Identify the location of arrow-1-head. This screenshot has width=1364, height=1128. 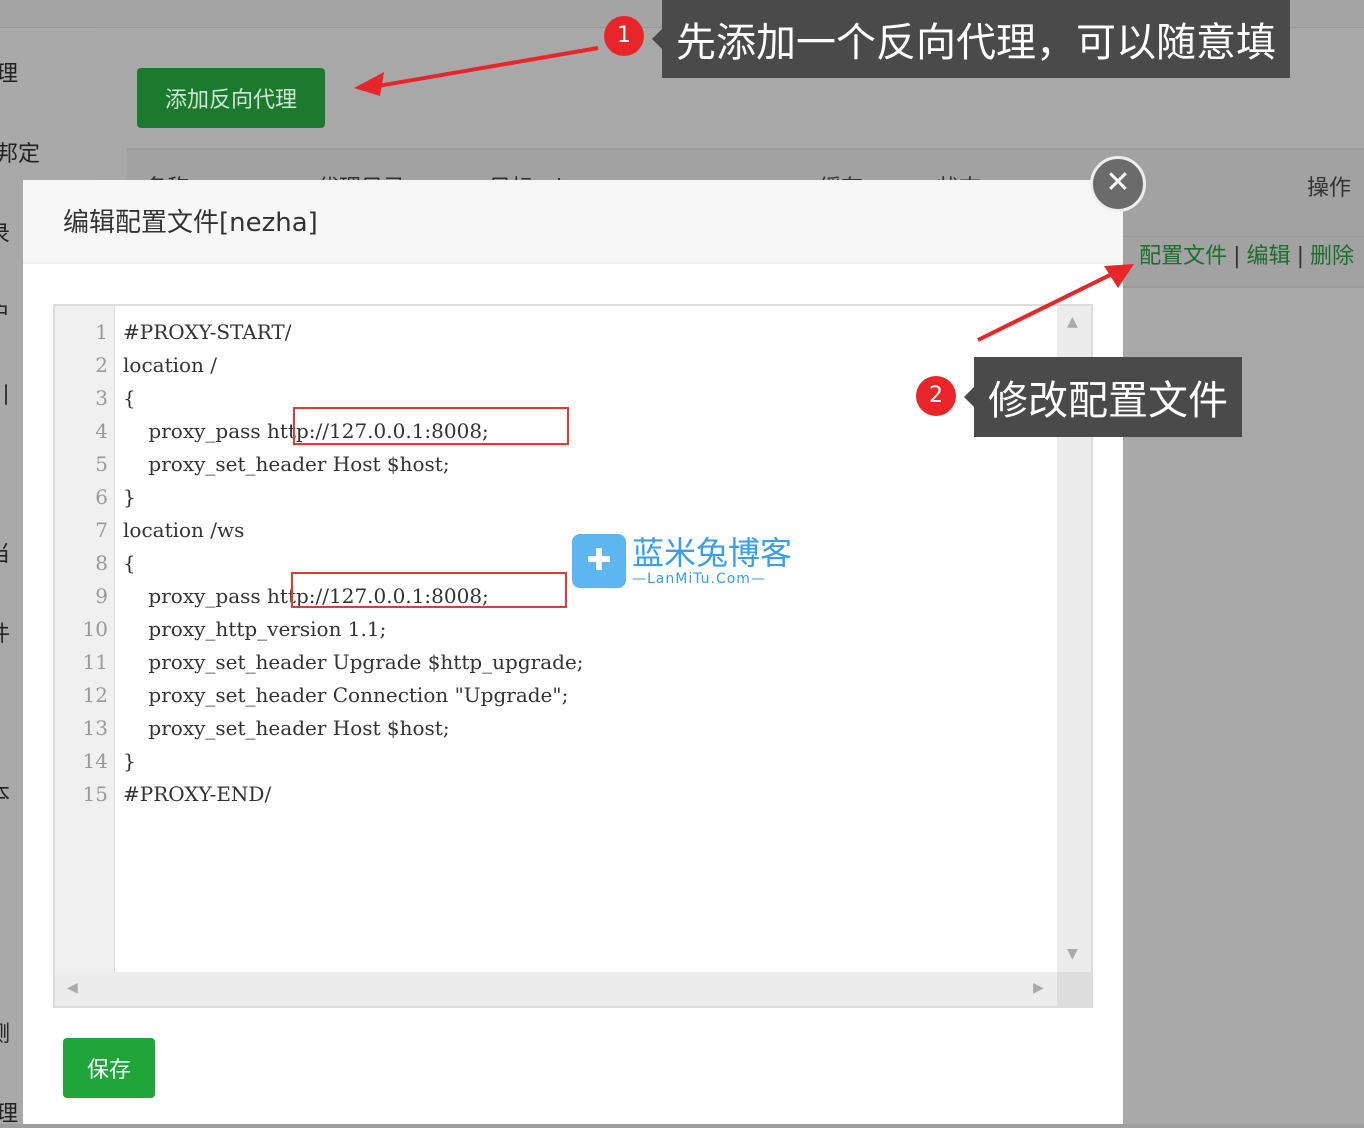
(369, 84).